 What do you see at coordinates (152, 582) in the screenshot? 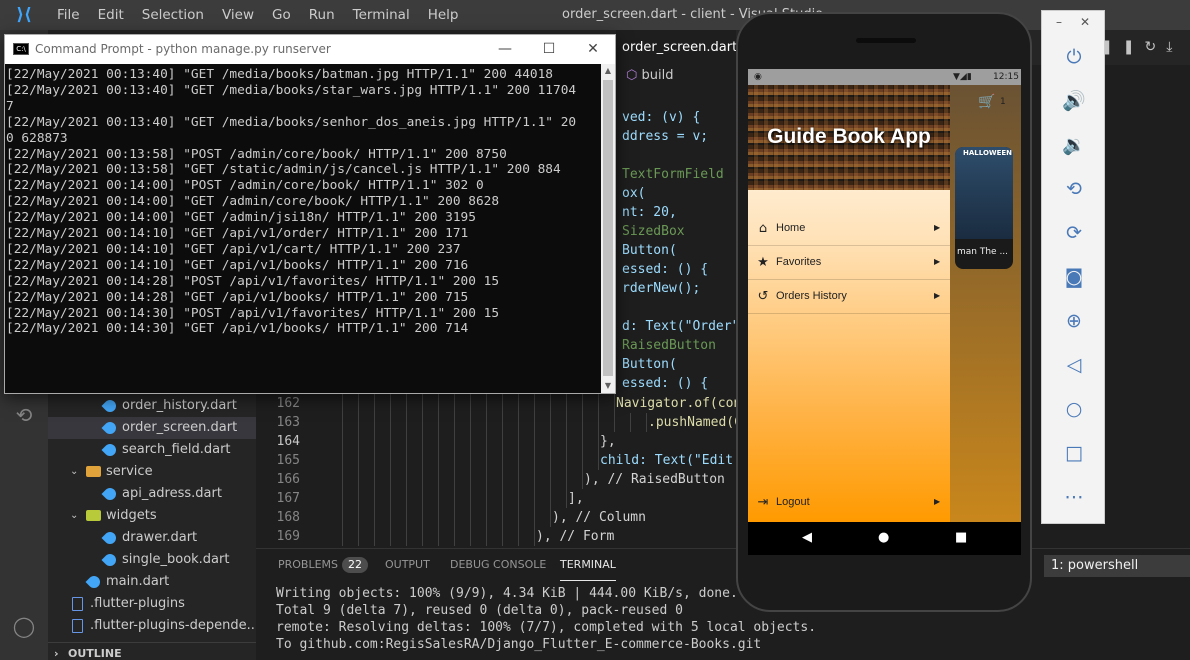
I see `file-item: main.dart` at bounding box center [152, 582].